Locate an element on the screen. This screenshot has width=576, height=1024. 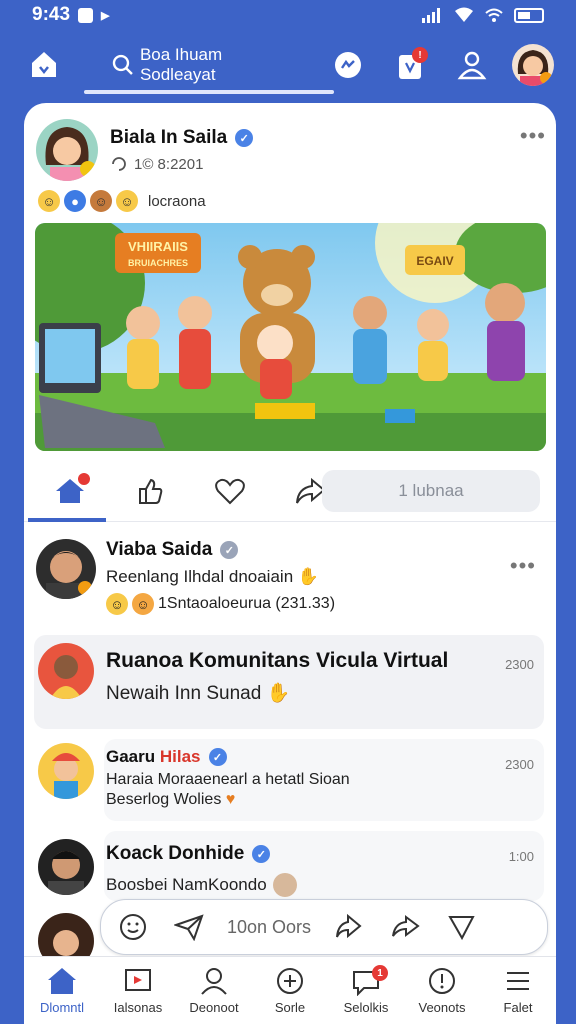
feed-subtext-row-1: ☺ ☺ 1Sntaoaloeurua (231.33) is located at coordinates (220, 604).